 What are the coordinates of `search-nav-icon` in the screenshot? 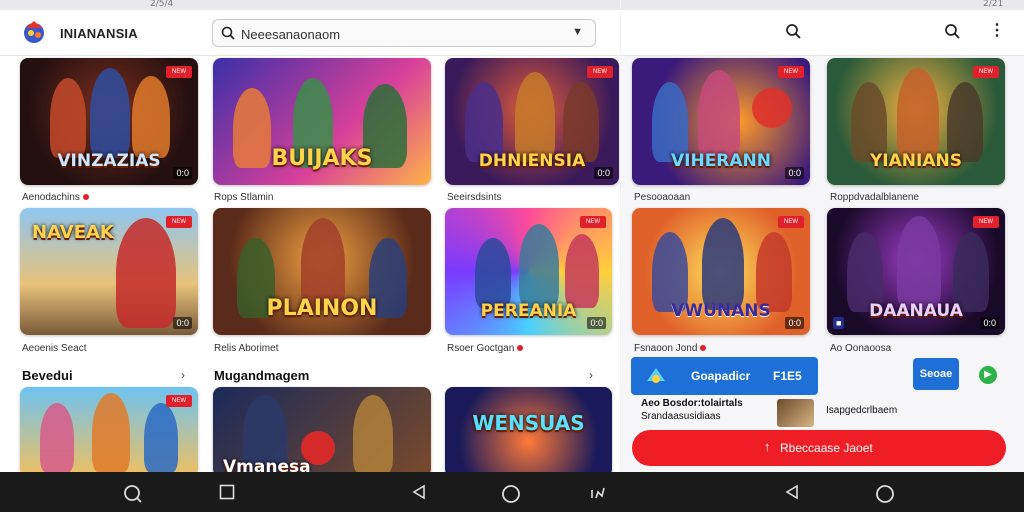 It's located at (133, 494).